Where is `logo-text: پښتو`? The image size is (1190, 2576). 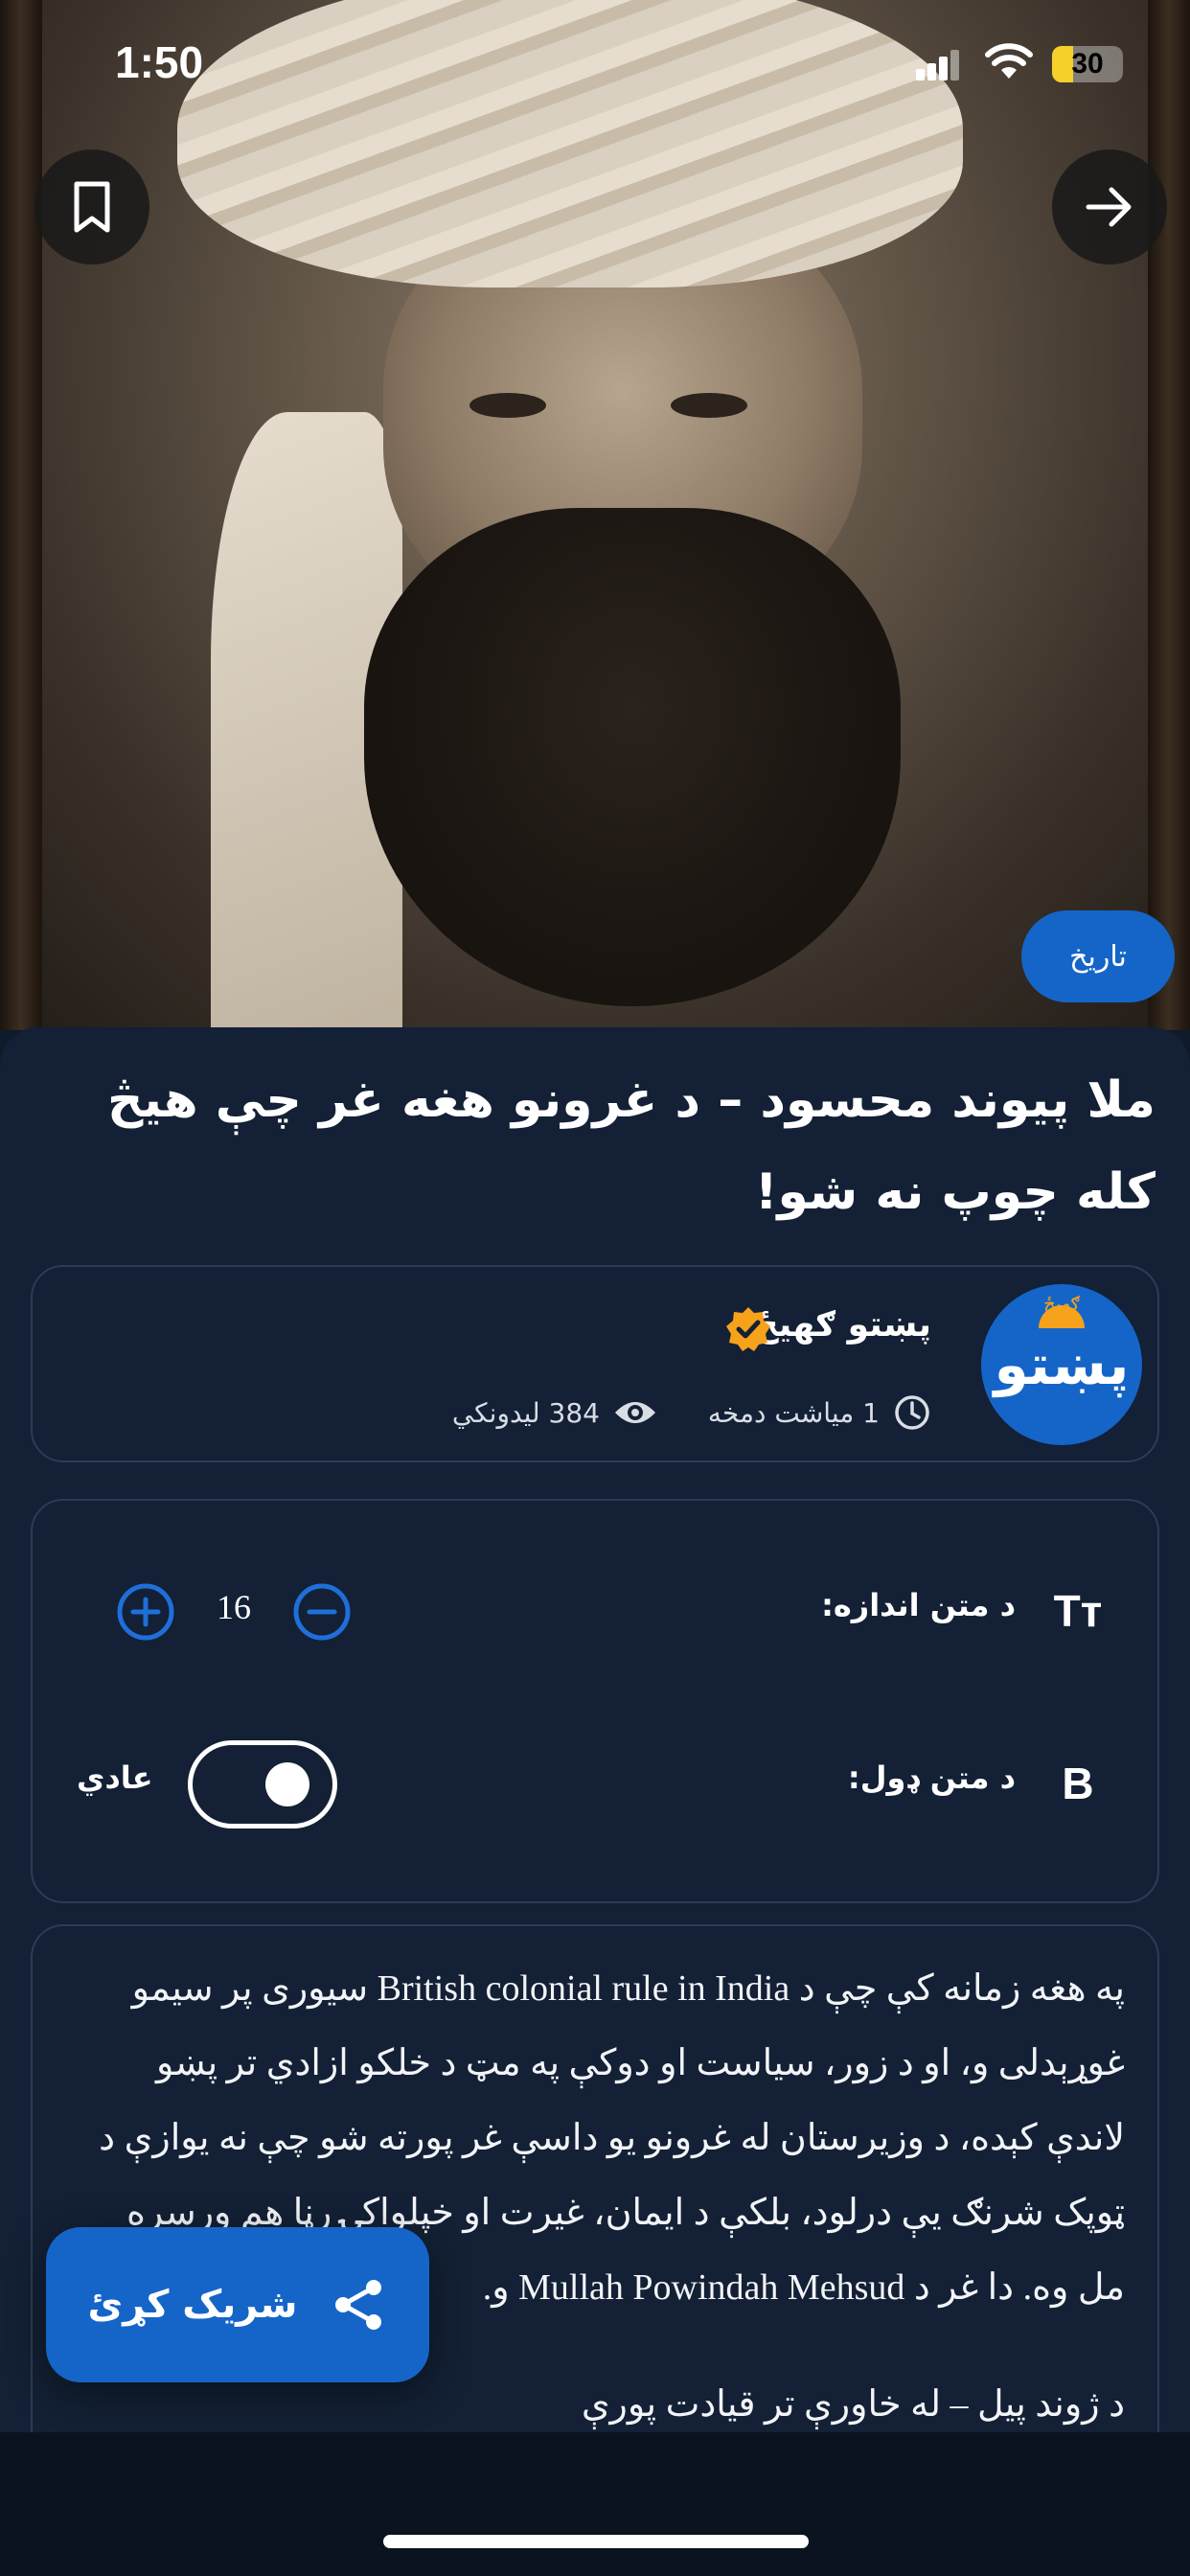
logo-text: پښتو is located at coordinates (1062, 1364).